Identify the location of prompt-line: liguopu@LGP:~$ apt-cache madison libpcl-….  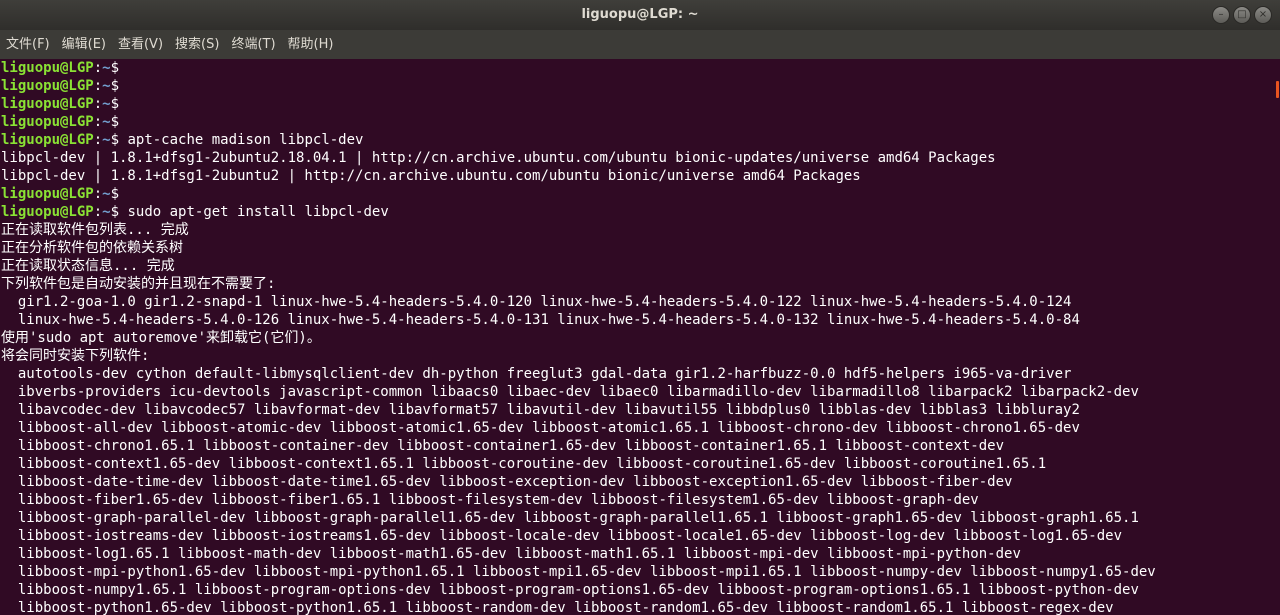
(635, 140).